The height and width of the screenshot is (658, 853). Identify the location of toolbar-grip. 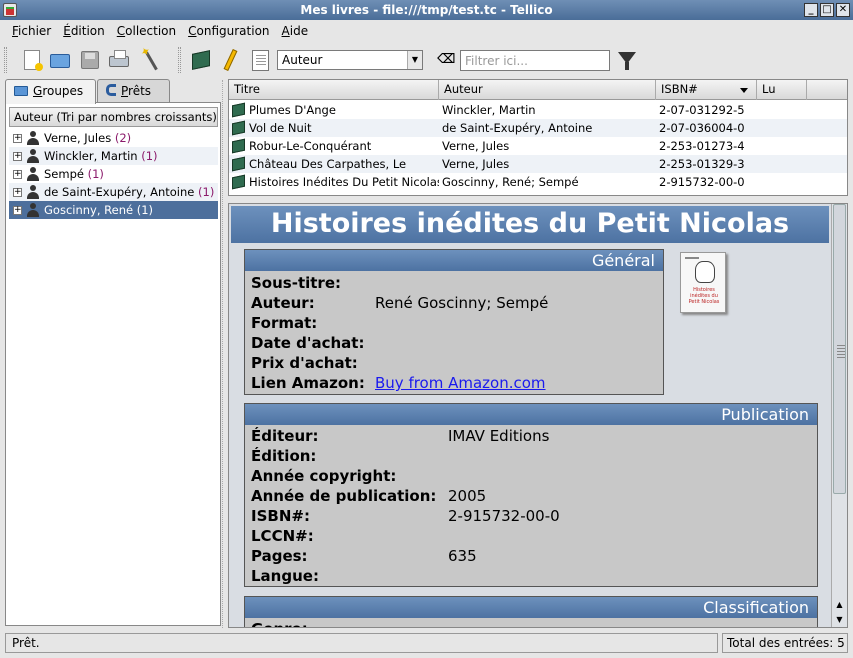
(5, 60).